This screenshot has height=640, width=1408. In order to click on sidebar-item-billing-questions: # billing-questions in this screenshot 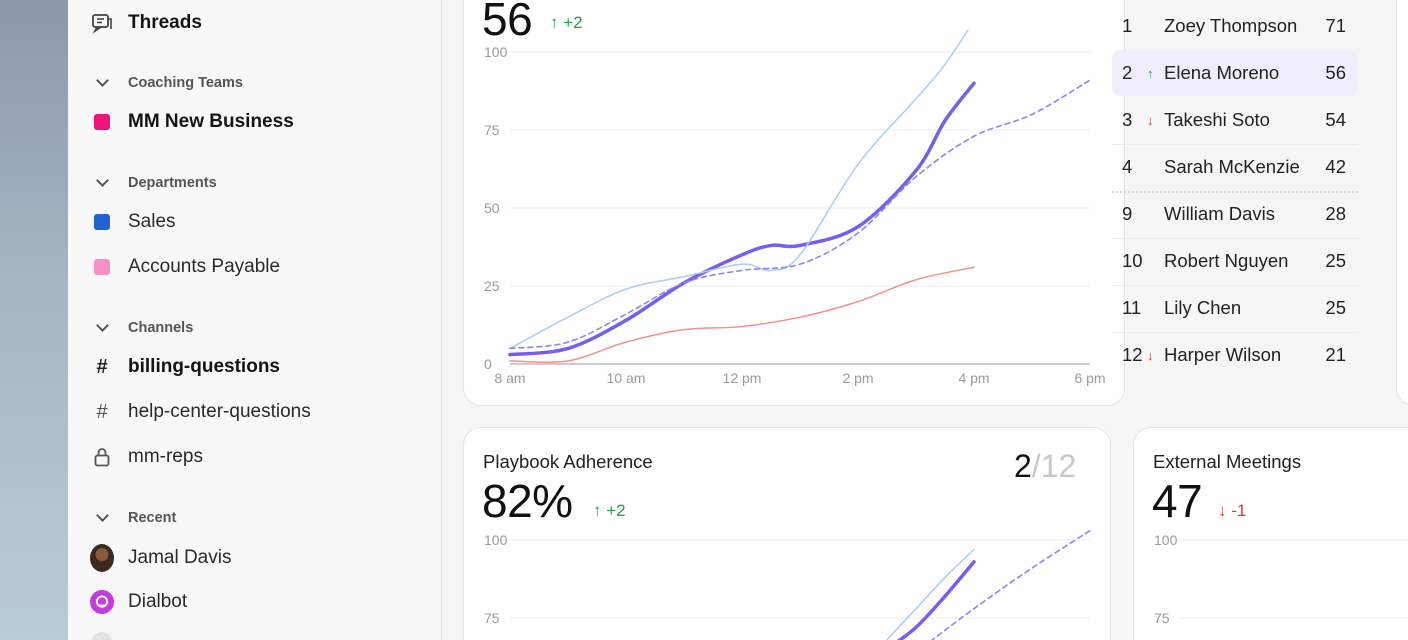, I will do `click(255, 367)`.